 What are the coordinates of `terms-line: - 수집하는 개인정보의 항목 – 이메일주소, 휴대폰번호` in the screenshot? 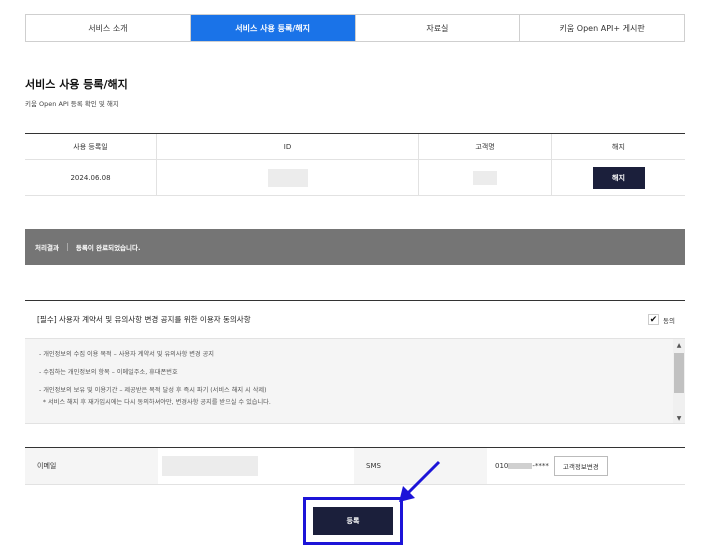 It's located at (108, 372).